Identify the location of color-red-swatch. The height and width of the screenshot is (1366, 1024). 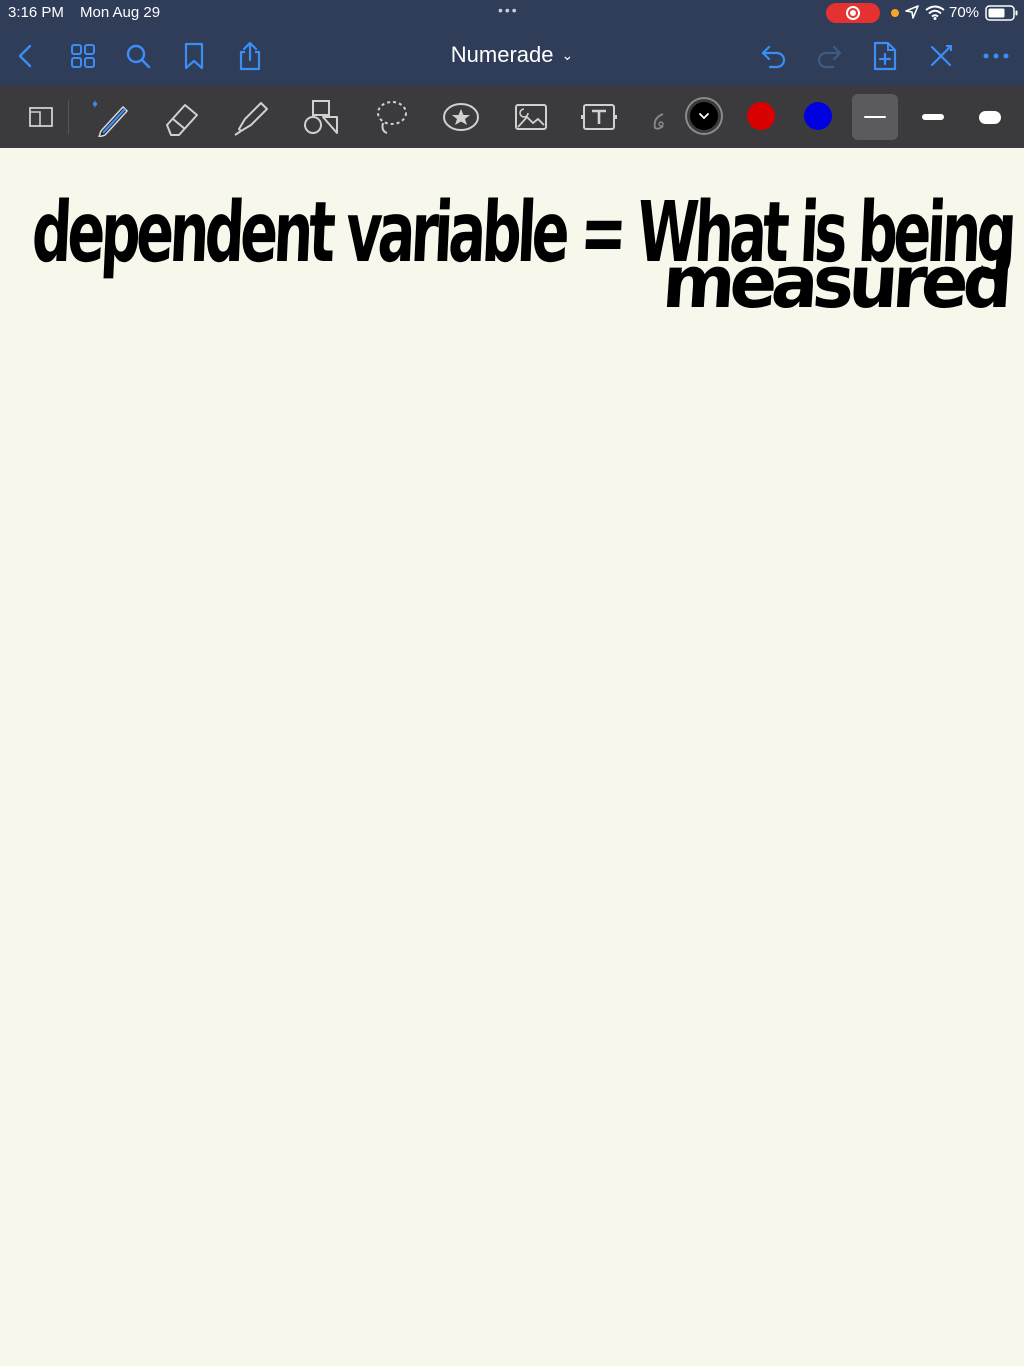
(761, 116).